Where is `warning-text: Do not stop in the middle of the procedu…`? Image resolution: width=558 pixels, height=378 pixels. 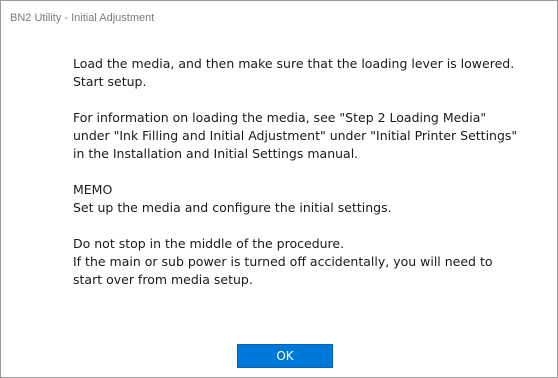 warning-text: Do not stop in the middle of the procedu… is located at coordinates (209, 243).